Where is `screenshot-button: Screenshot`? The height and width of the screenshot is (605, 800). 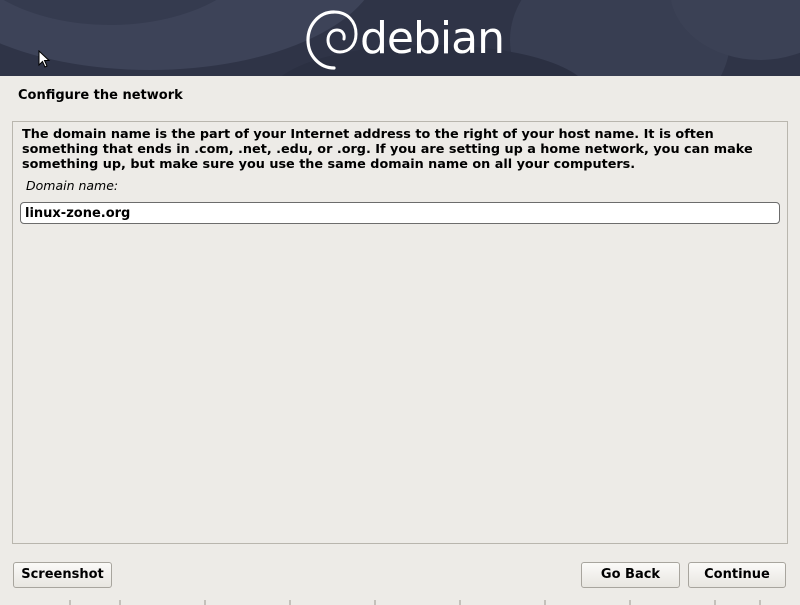 screenshot-button: Screenshot is located at coordinates (62, 575).